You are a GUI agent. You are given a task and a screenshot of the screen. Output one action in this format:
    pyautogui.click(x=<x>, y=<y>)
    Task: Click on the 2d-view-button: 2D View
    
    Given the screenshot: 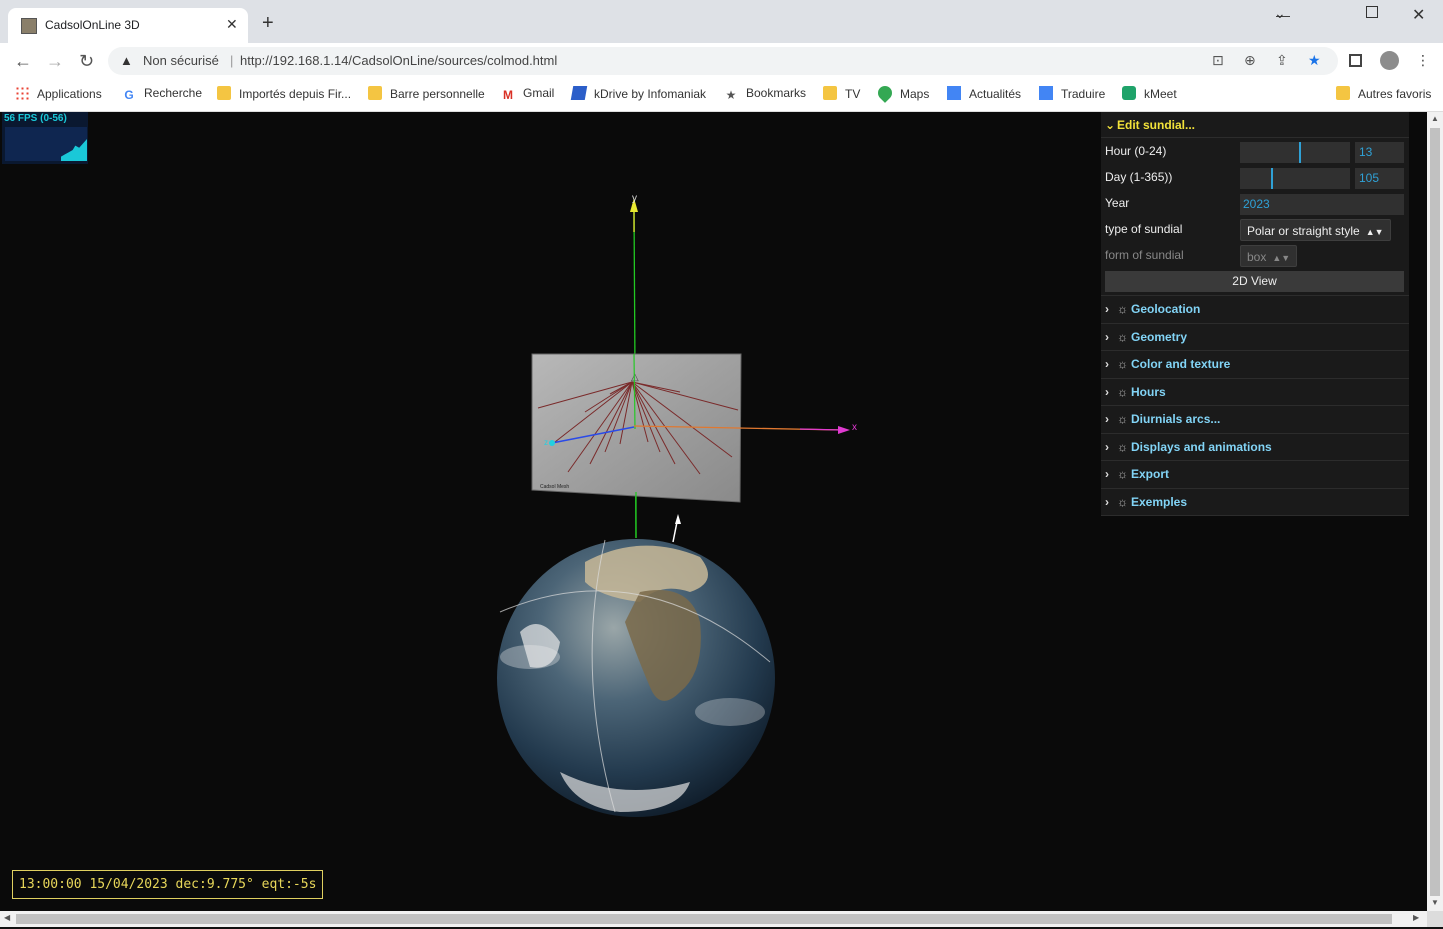 What is the action you would take?
    pyautogui.click(x=1254, y=281)
    